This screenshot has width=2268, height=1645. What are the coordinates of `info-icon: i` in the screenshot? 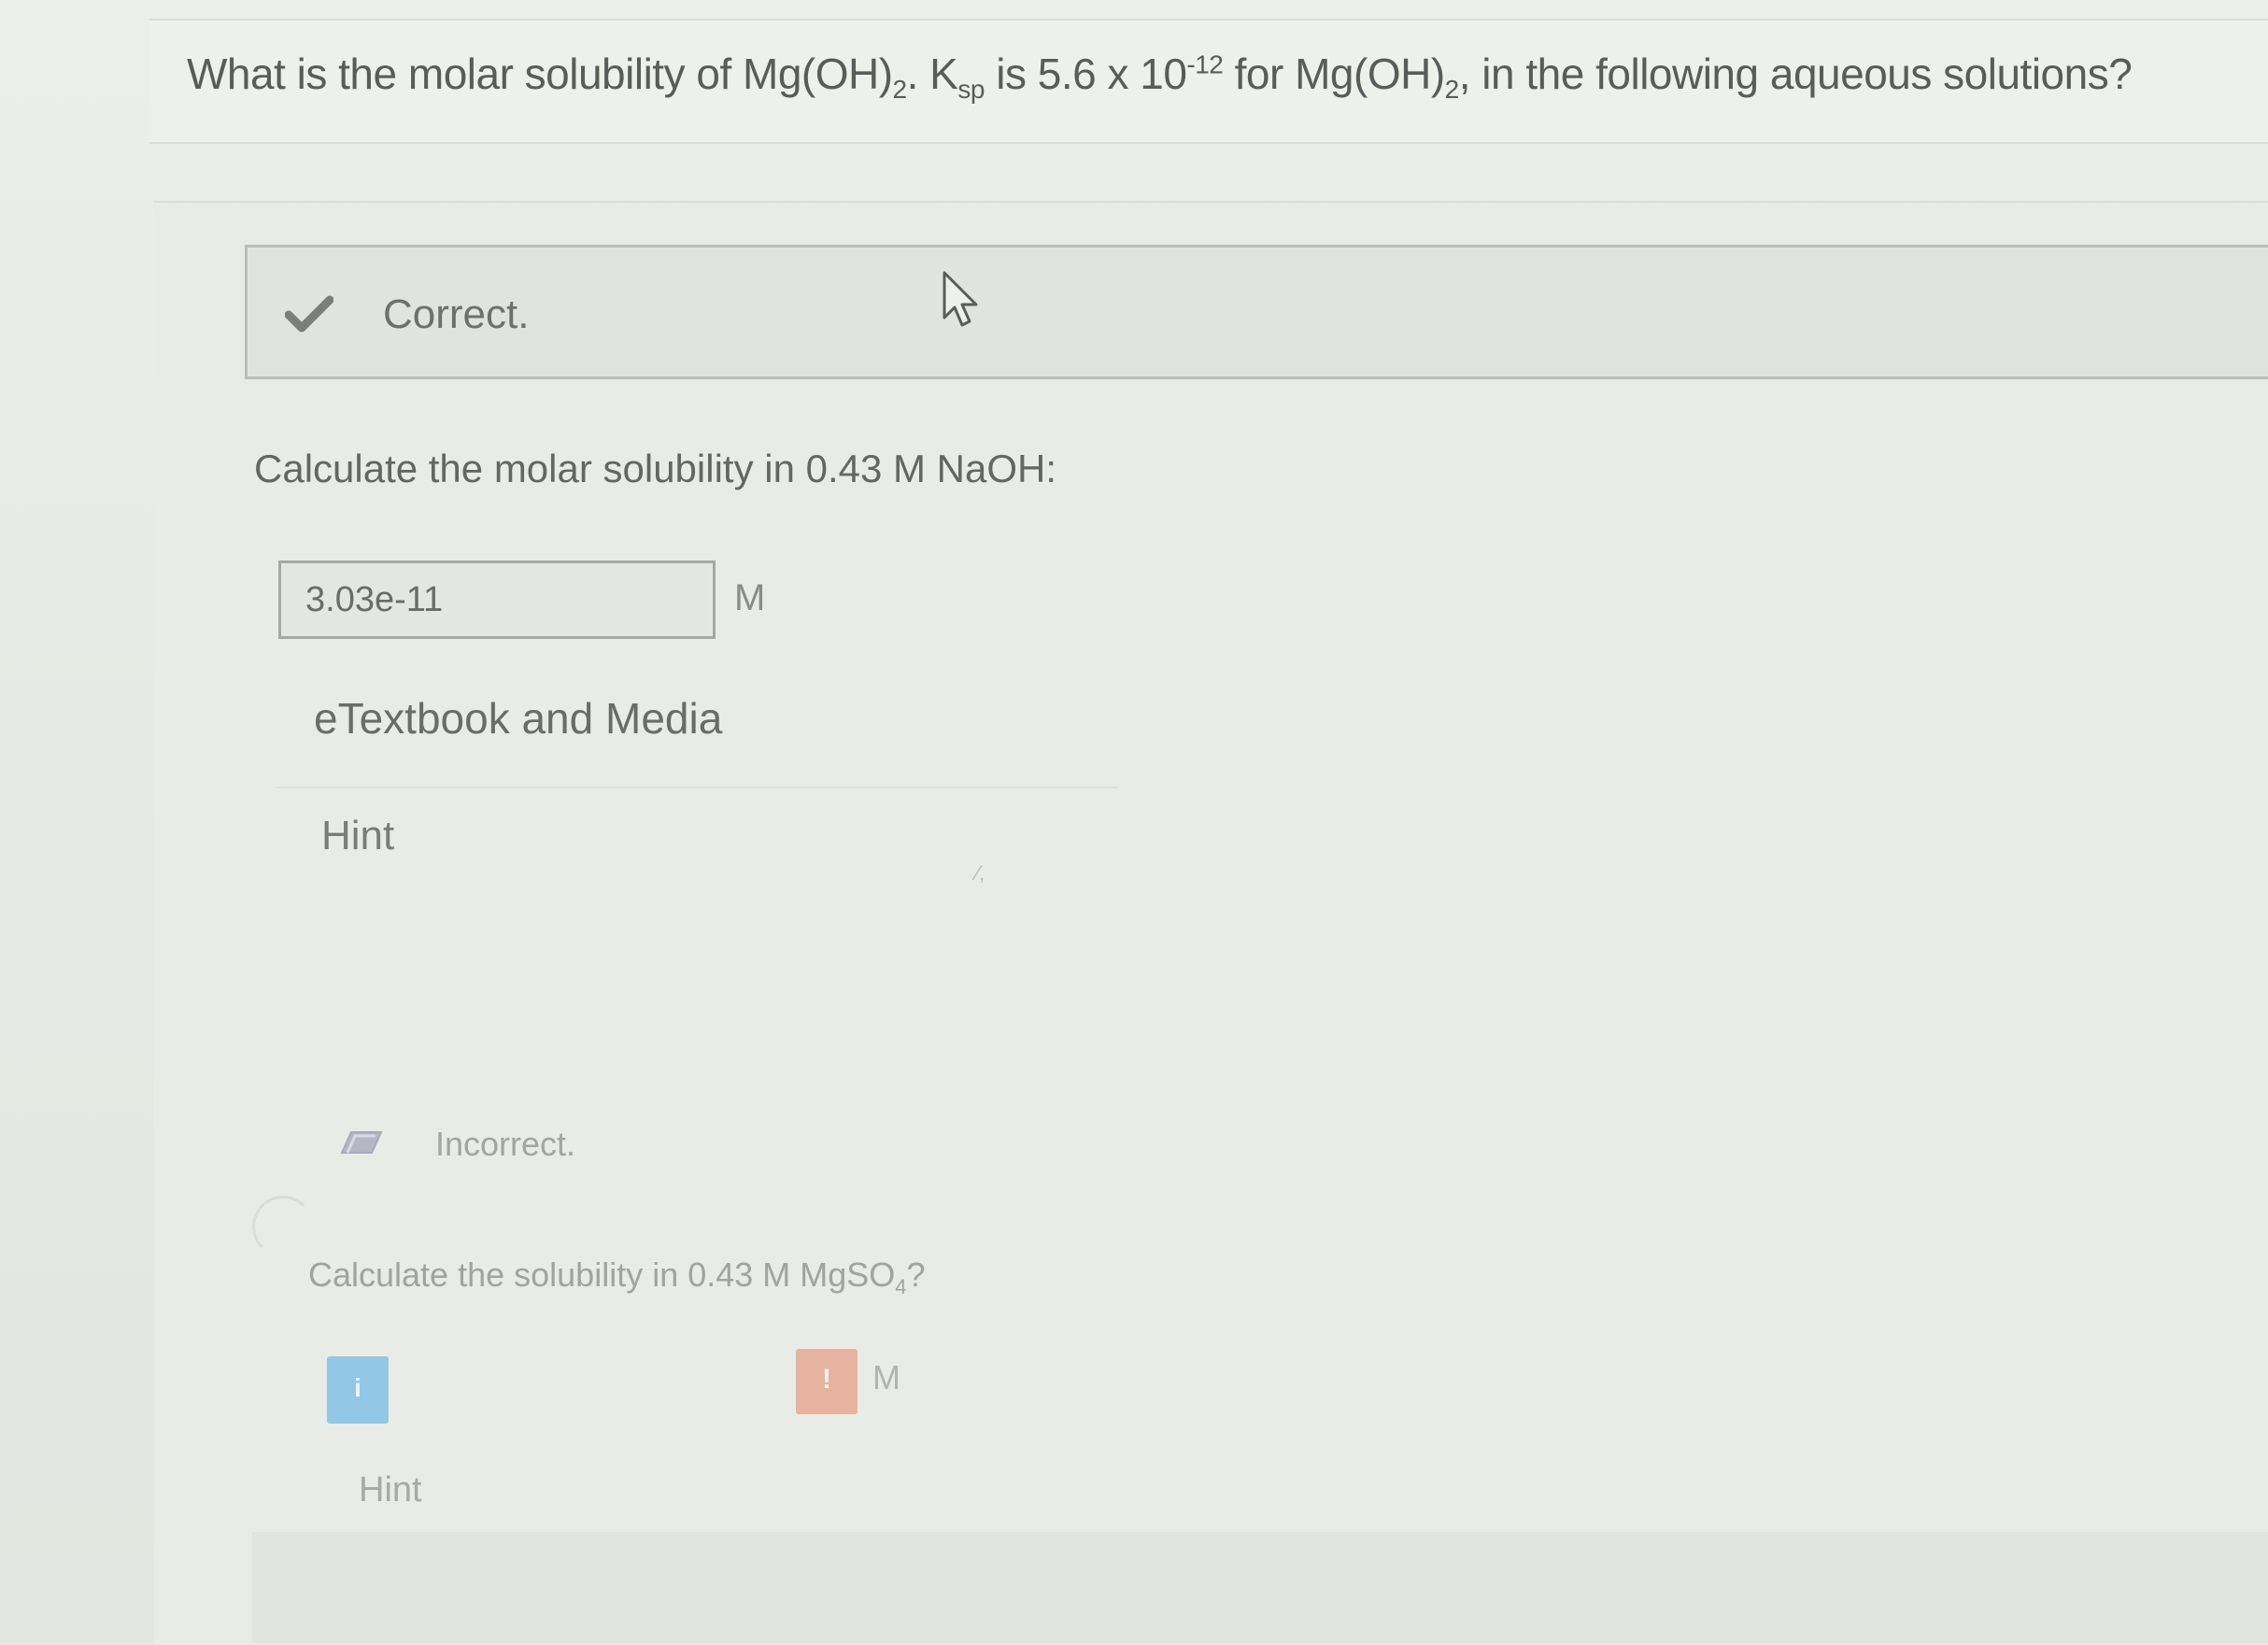 It's located at (357, 1387).